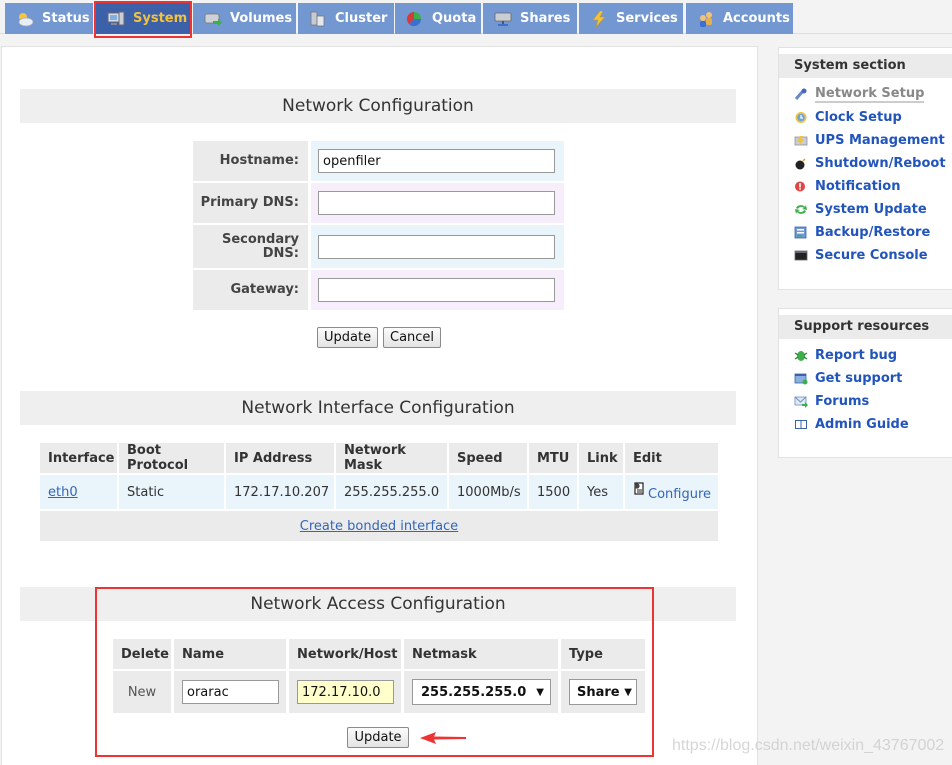 The image size is (952, 765). What do you see at coordinates (78, 458) in the screenshot?
I see `col-header-interface: Interface` at bounding box center [78, 458].